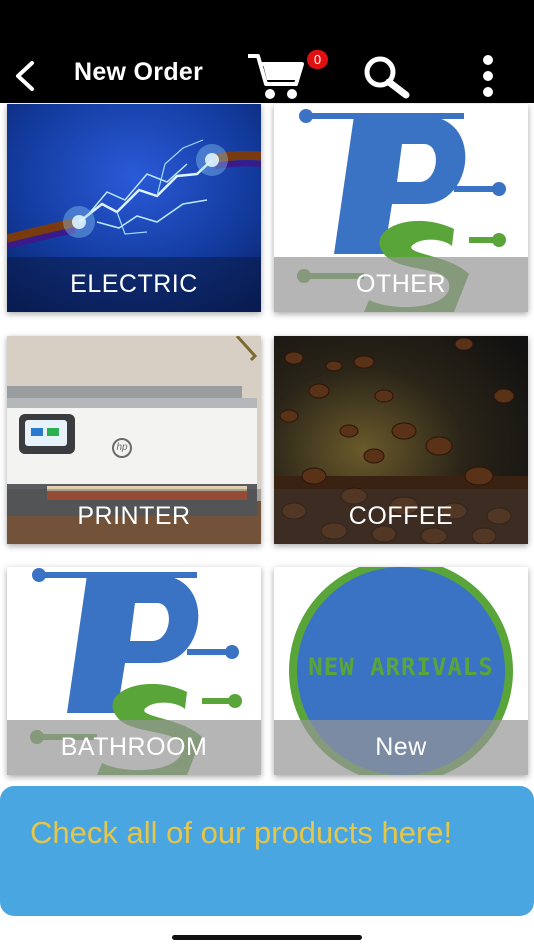 The image size is (534, 950). I want to click on category-tile-bathroom: BATHROOM, so click(134, 671).